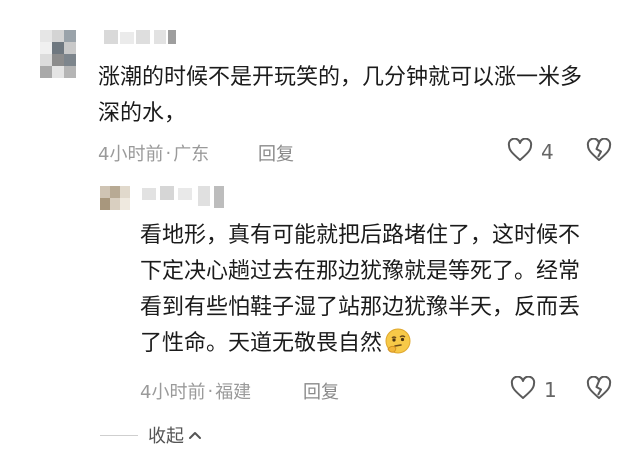 This screenshot has height=465, width=640. I want to click on collapse-replies-button: 收起, so click(151, 435).